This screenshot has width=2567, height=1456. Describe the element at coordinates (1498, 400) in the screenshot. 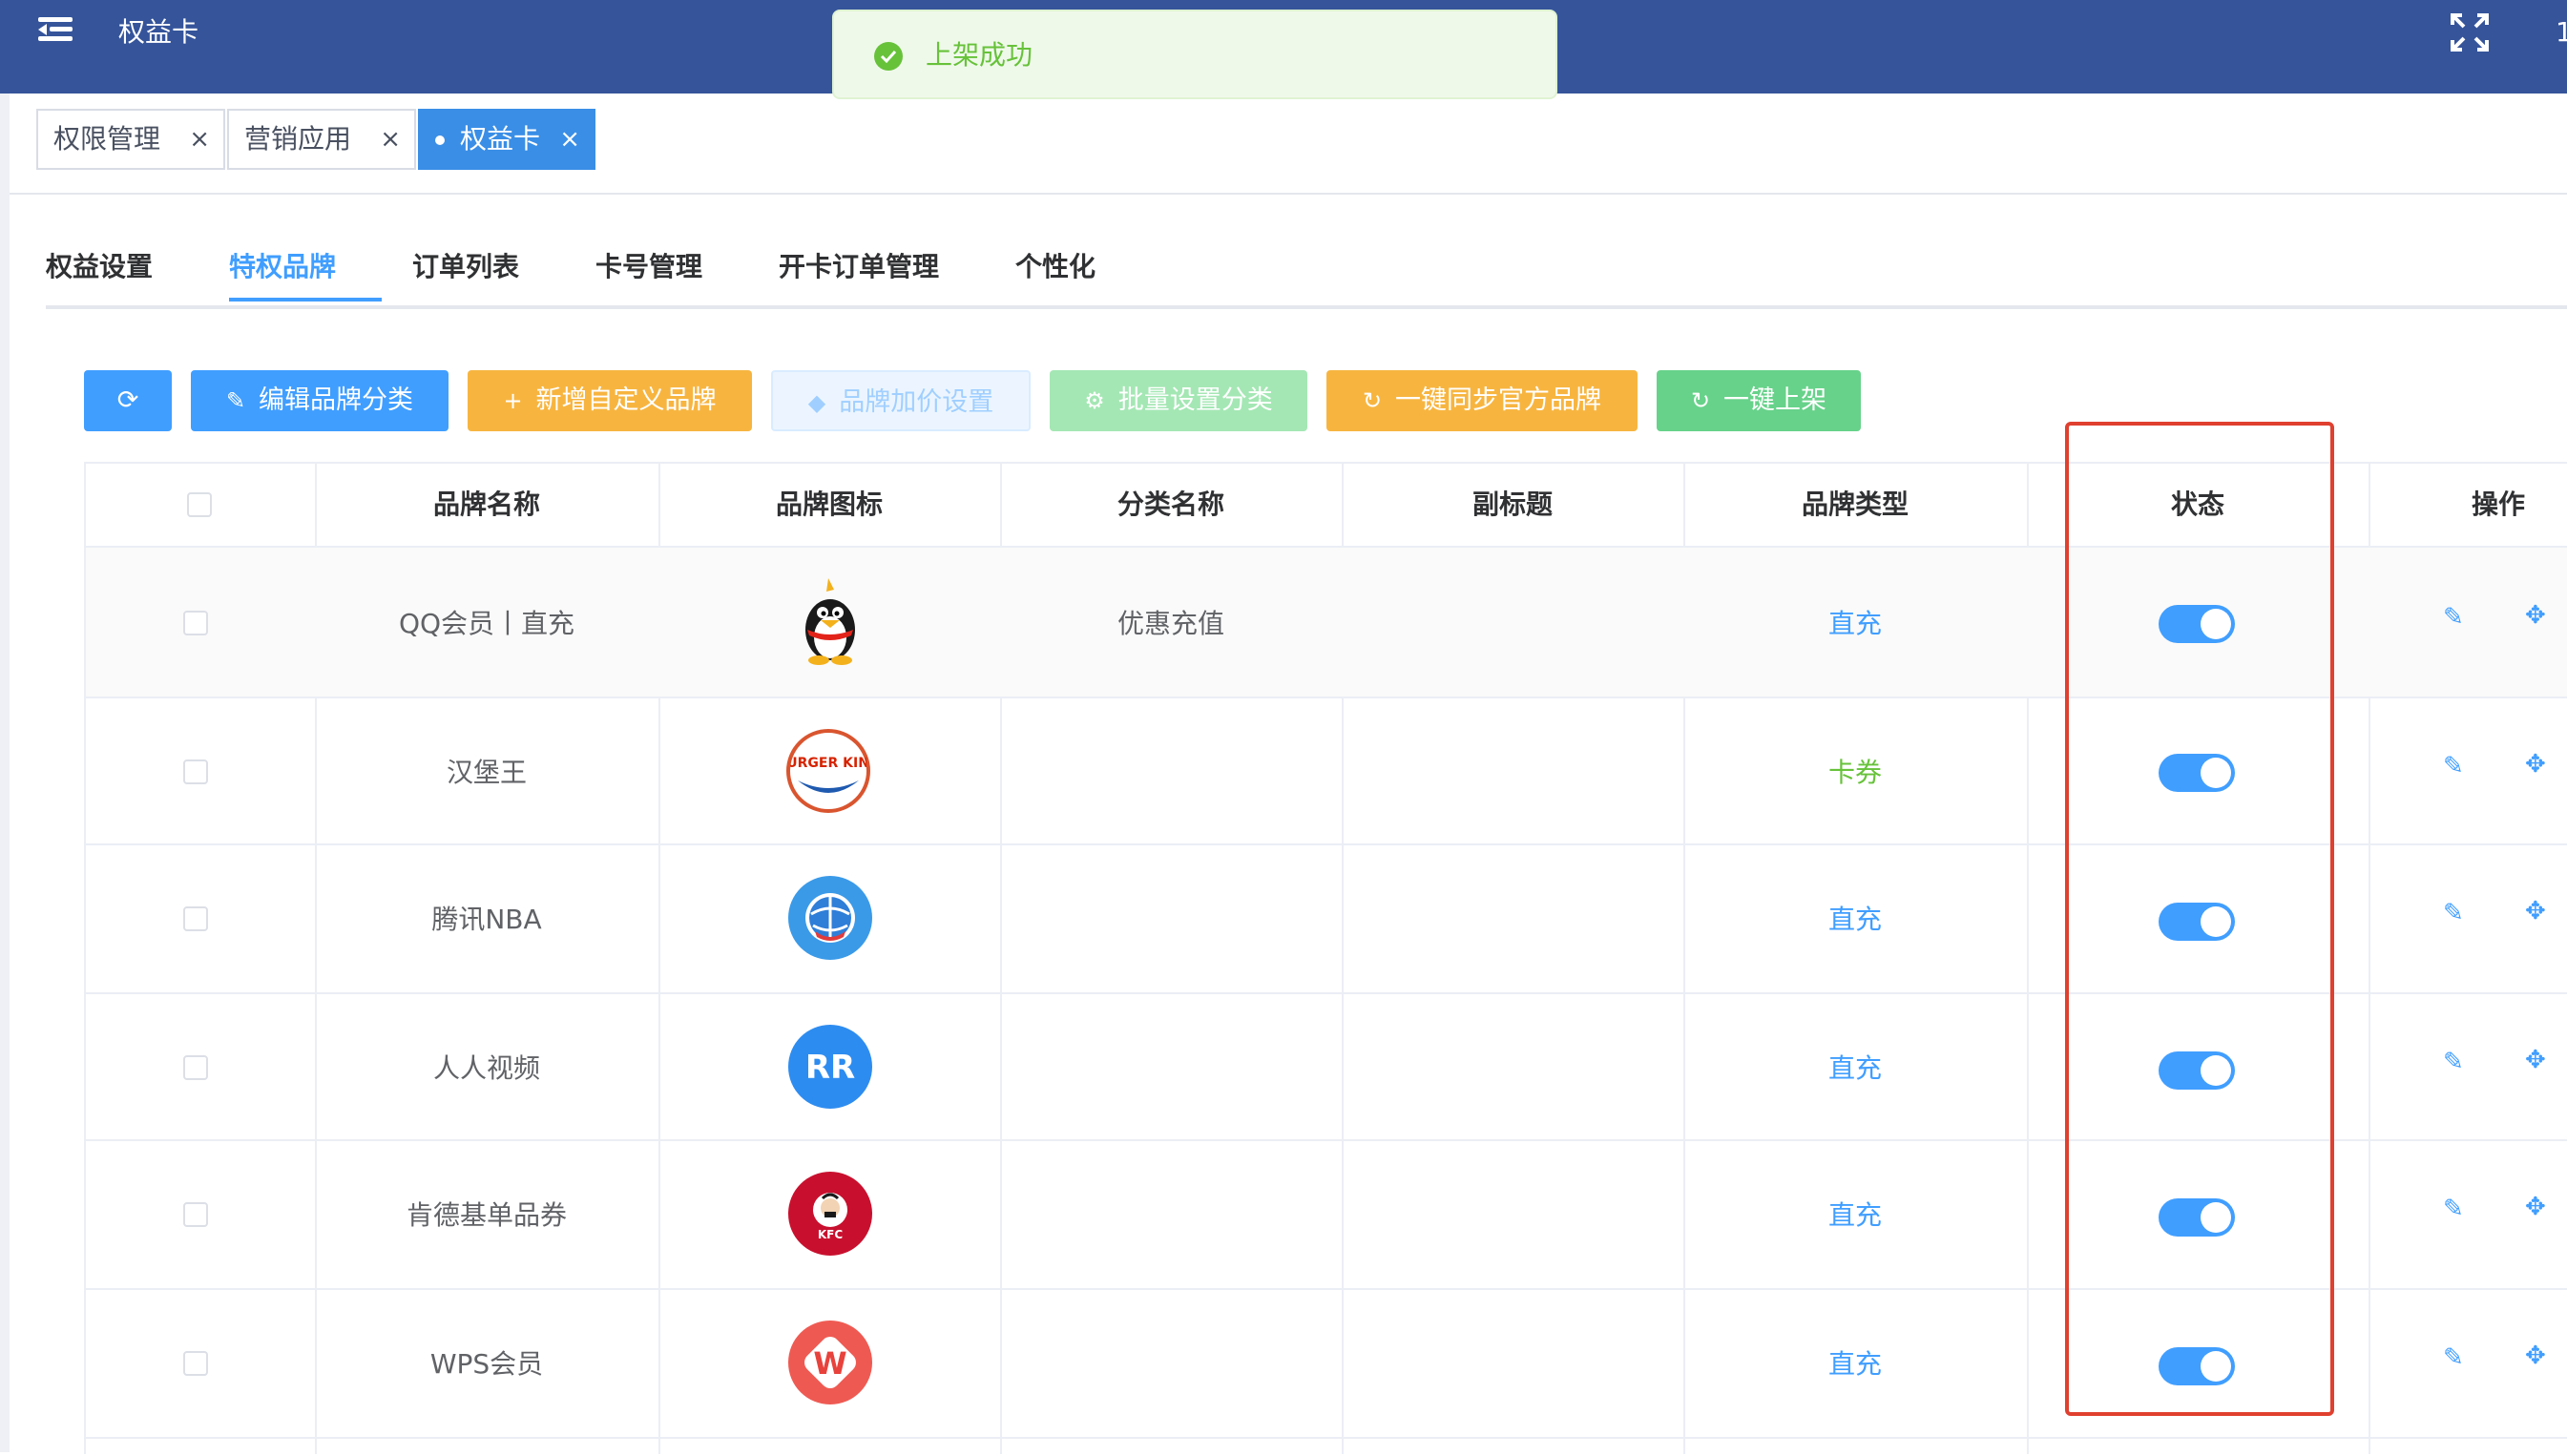

I see `button-label: 一键同步官方品牌` at that location.